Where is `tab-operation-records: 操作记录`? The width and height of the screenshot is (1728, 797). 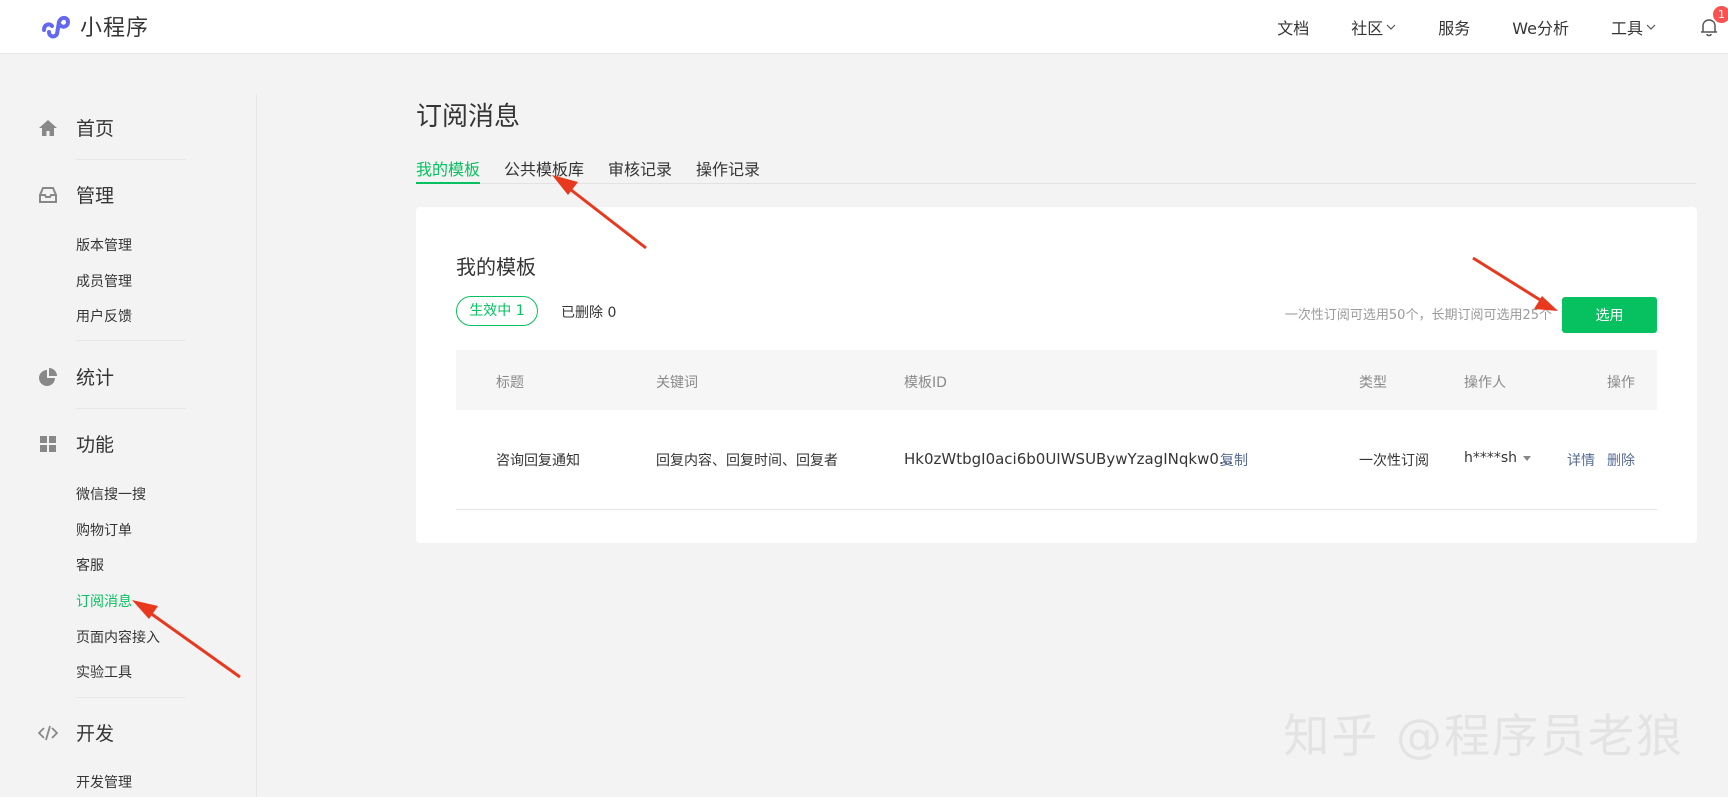
tab-operation-records: 操作记录 is located at coordinates (728, 170).